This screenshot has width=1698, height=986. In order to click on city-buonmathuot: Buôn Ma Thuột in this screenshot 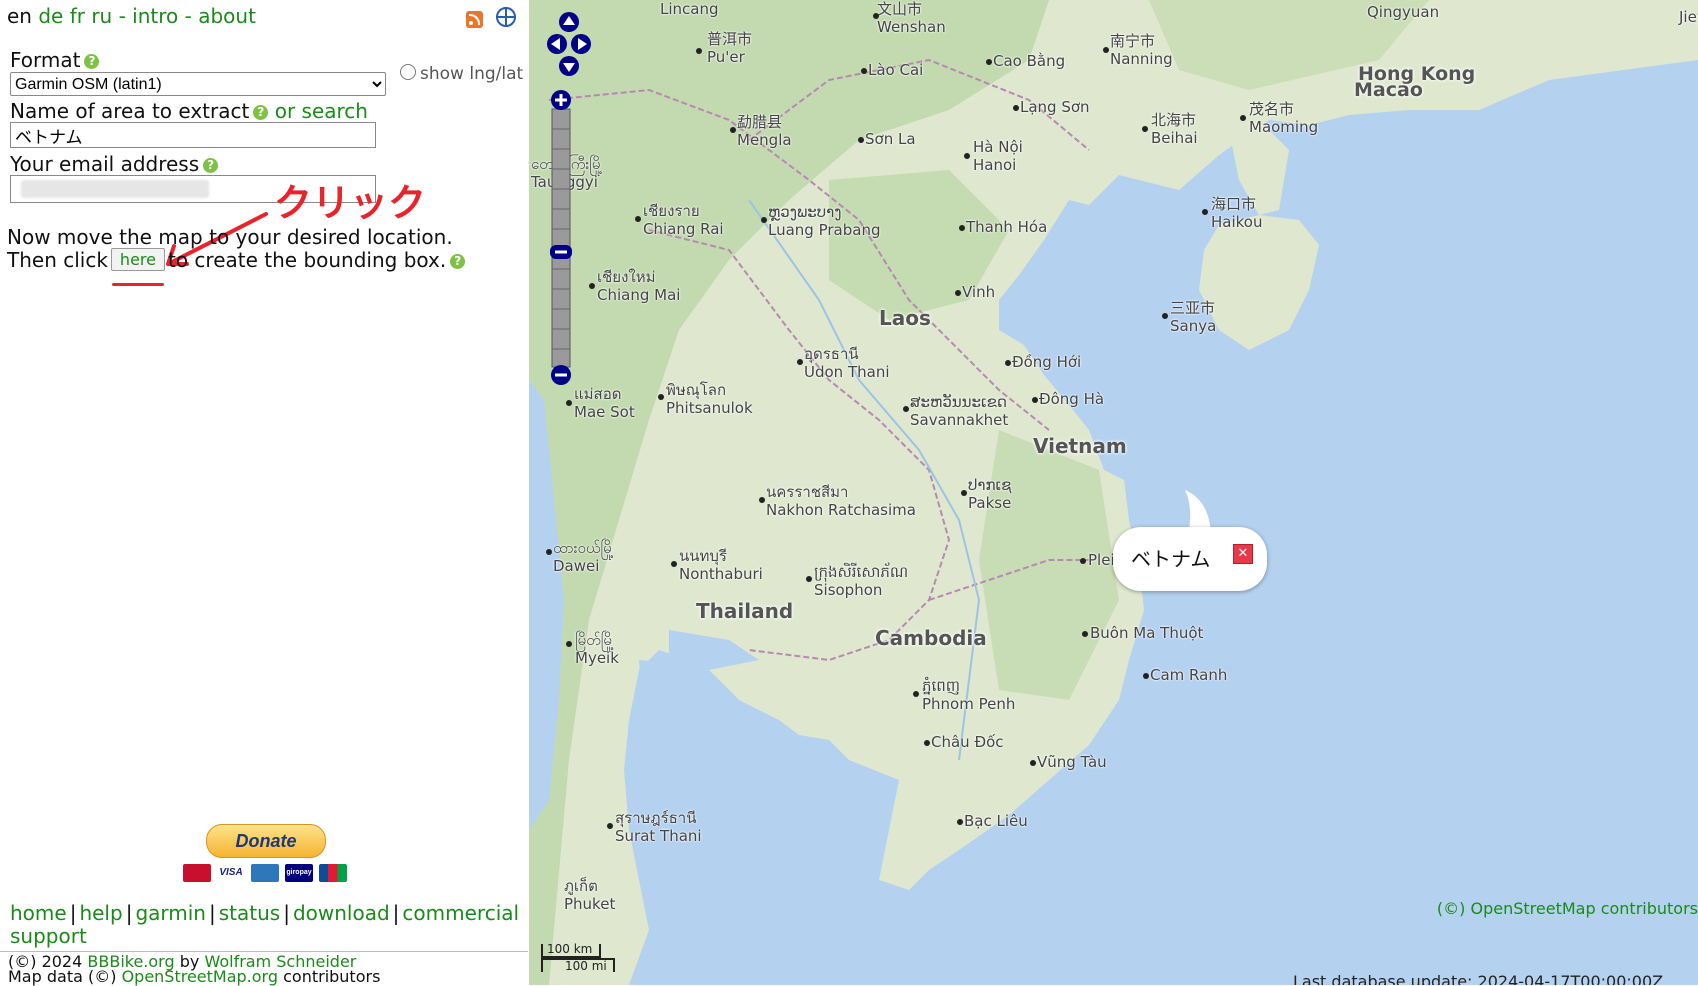, I will do `click(1142, 633)`.